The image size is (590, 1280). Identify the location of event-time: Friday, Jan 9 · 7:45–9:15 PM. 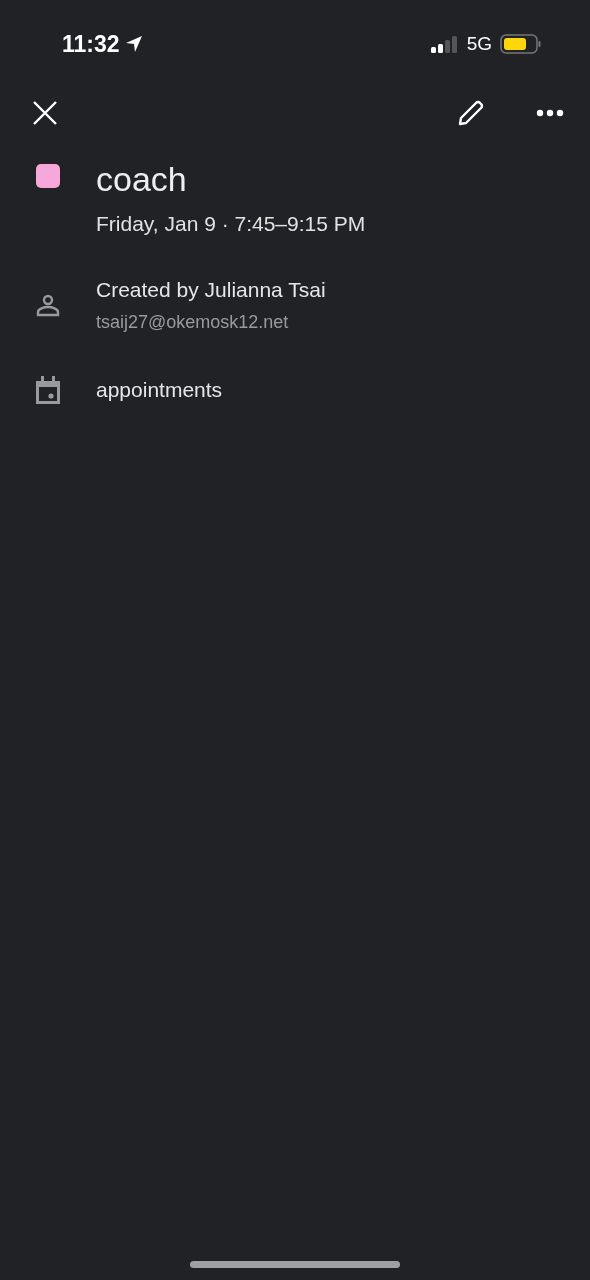
(231, 224).